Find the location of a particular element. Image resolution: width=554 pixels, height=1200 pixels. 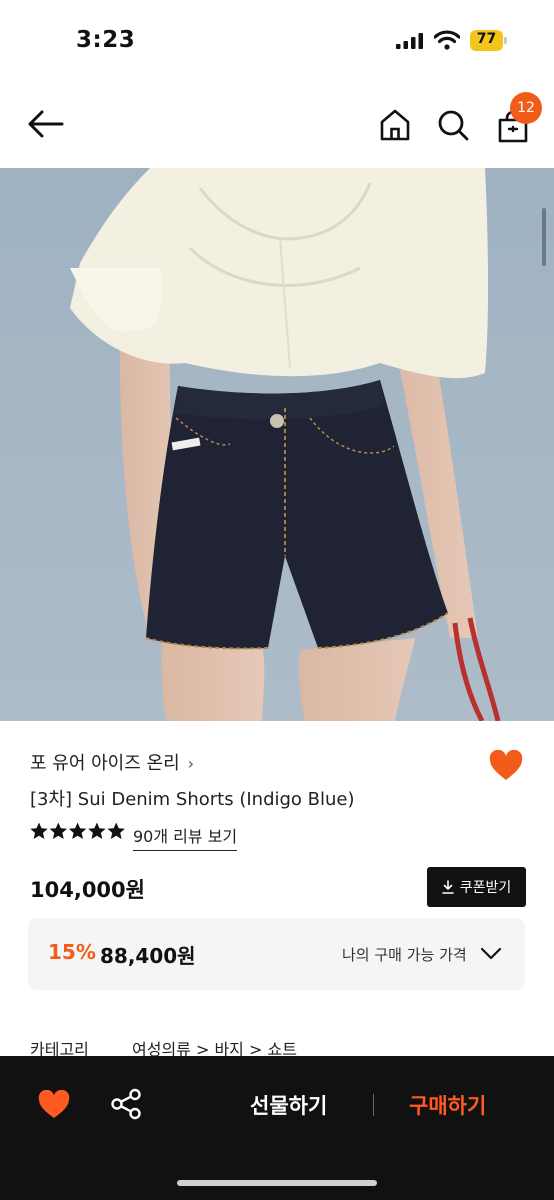

home-icon is located at coordinates (395, 125).